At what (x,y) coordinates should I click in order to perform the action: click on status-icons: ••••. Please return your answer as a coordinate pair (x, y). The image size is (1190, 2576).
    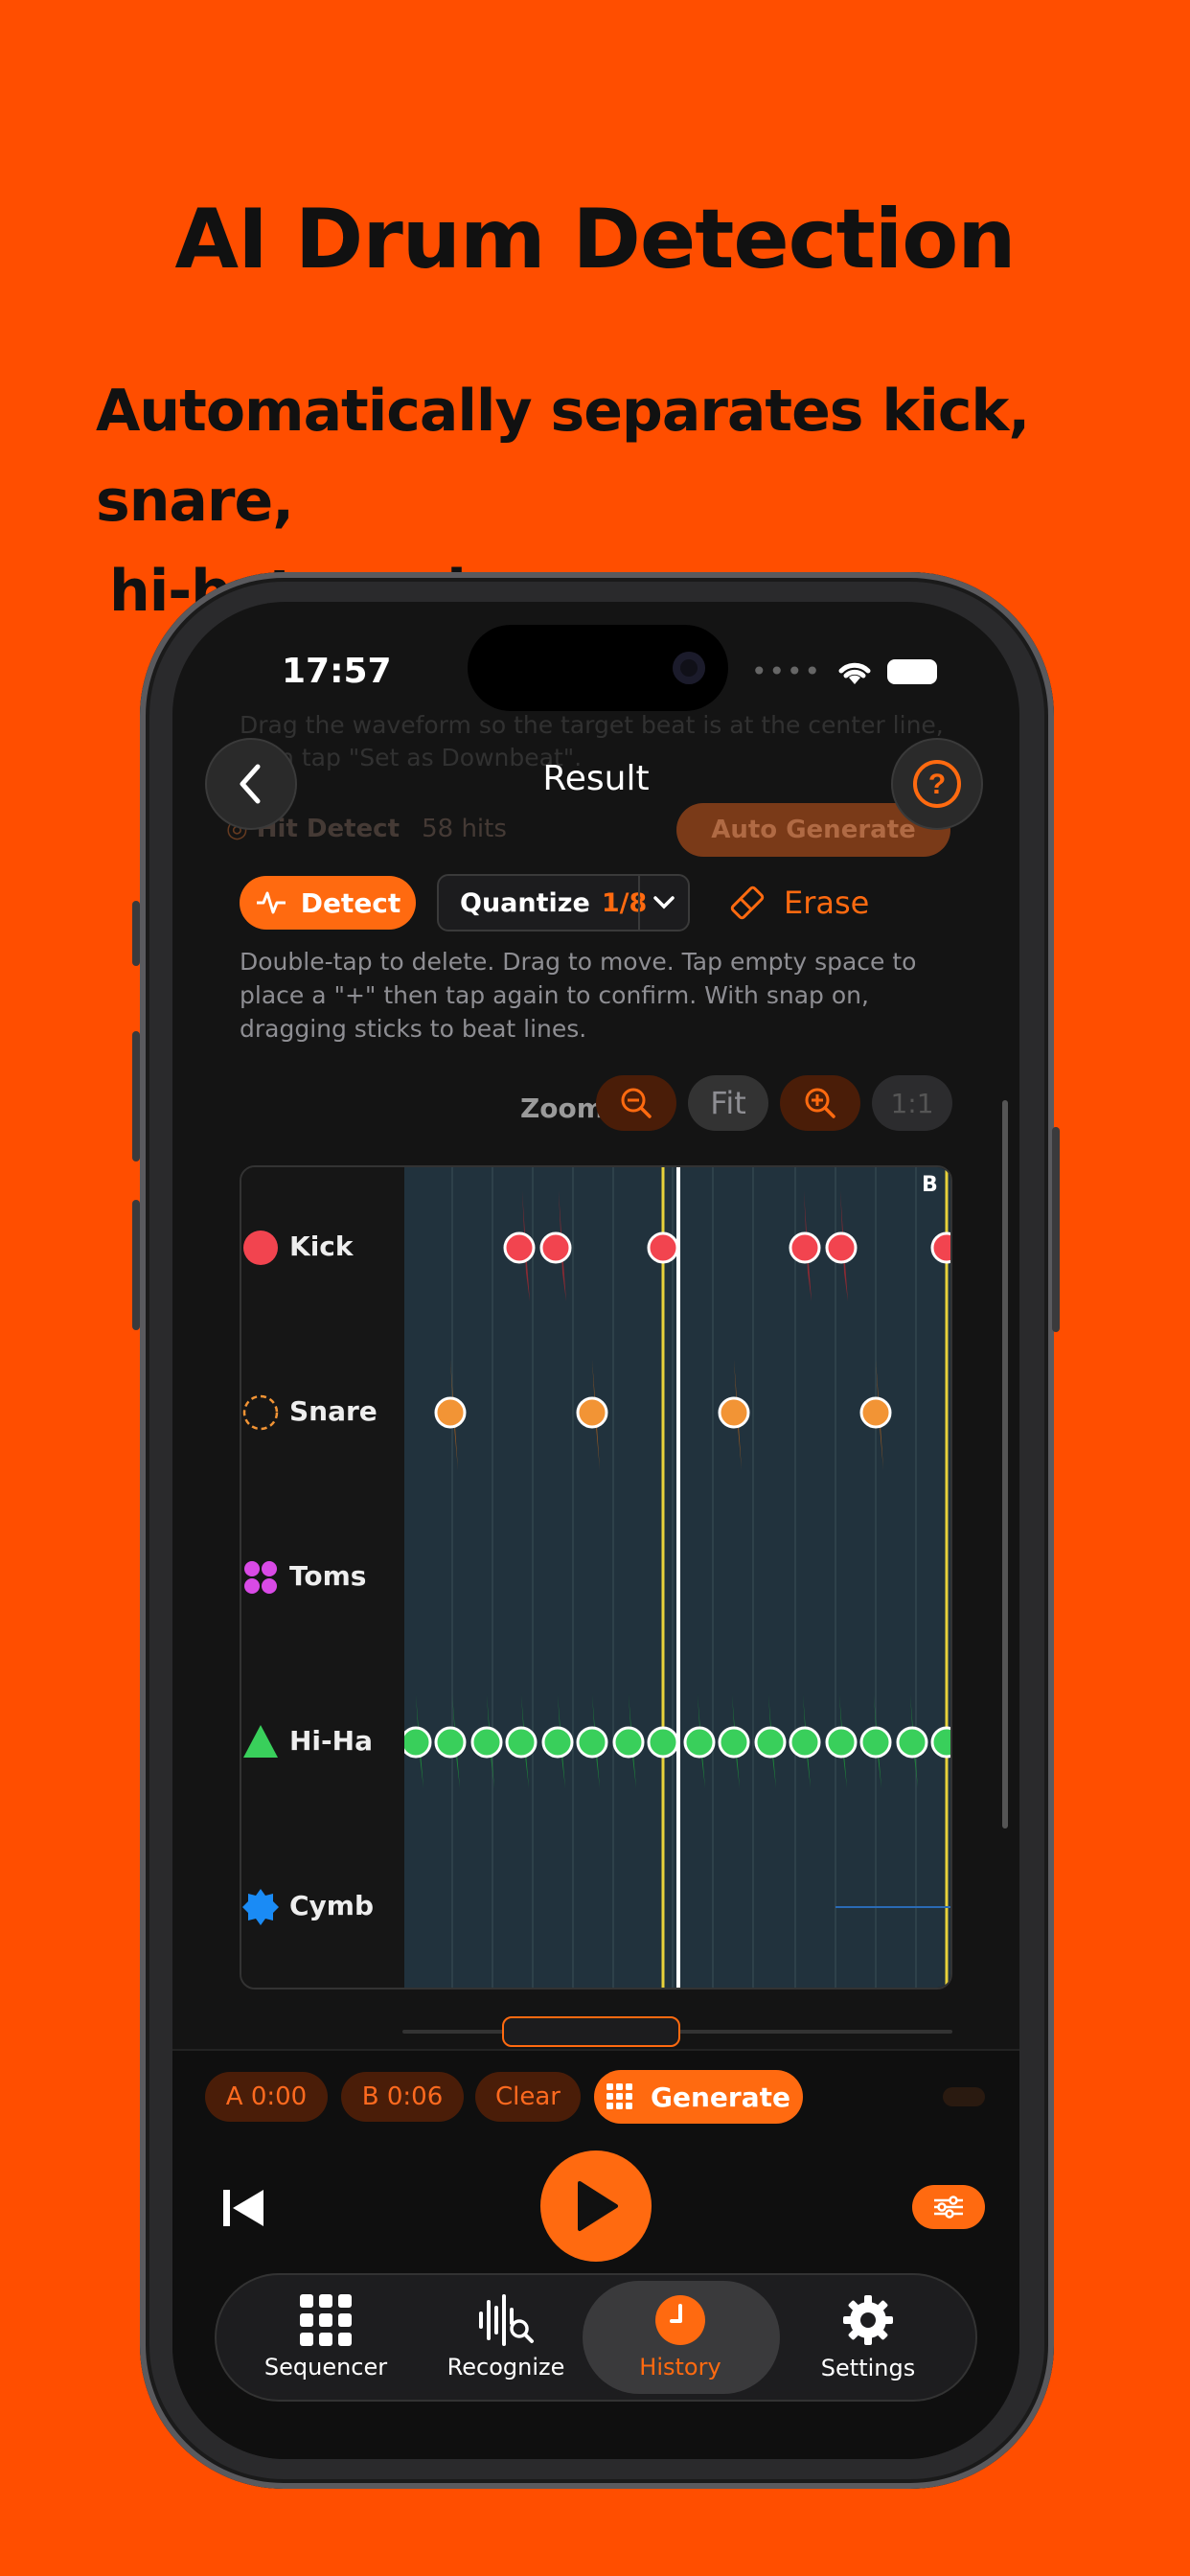
    Looking at the image, I should click on (844, 671).